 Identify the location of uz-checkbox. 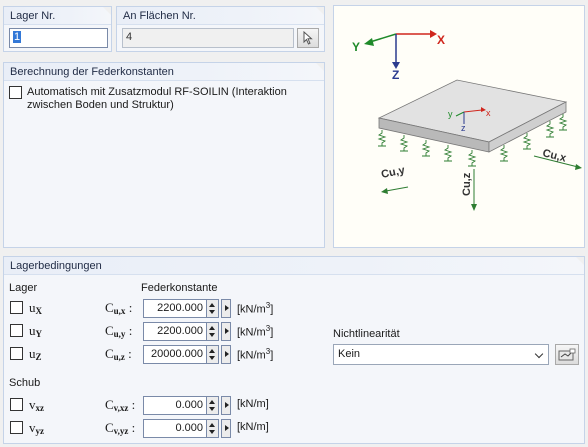
(16, 353).